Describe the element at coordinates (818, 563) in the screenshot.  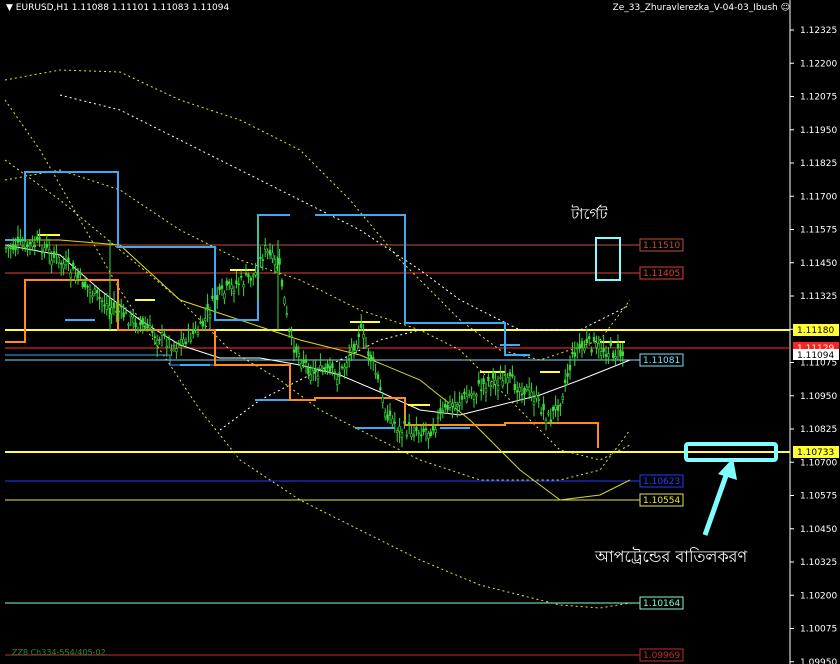
I see `price-tick-label: 1.10325` at that location.